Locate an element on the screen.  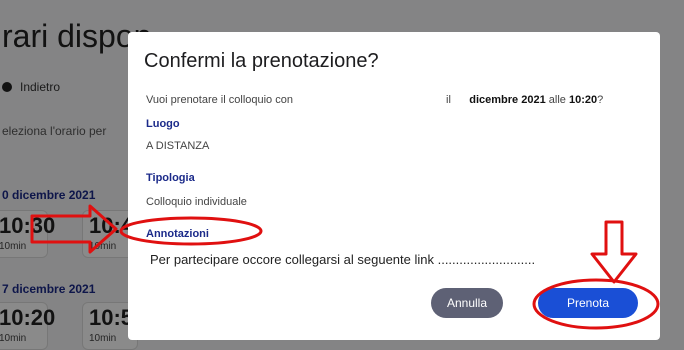
question-end: ? is located at coordinates (600, 100).